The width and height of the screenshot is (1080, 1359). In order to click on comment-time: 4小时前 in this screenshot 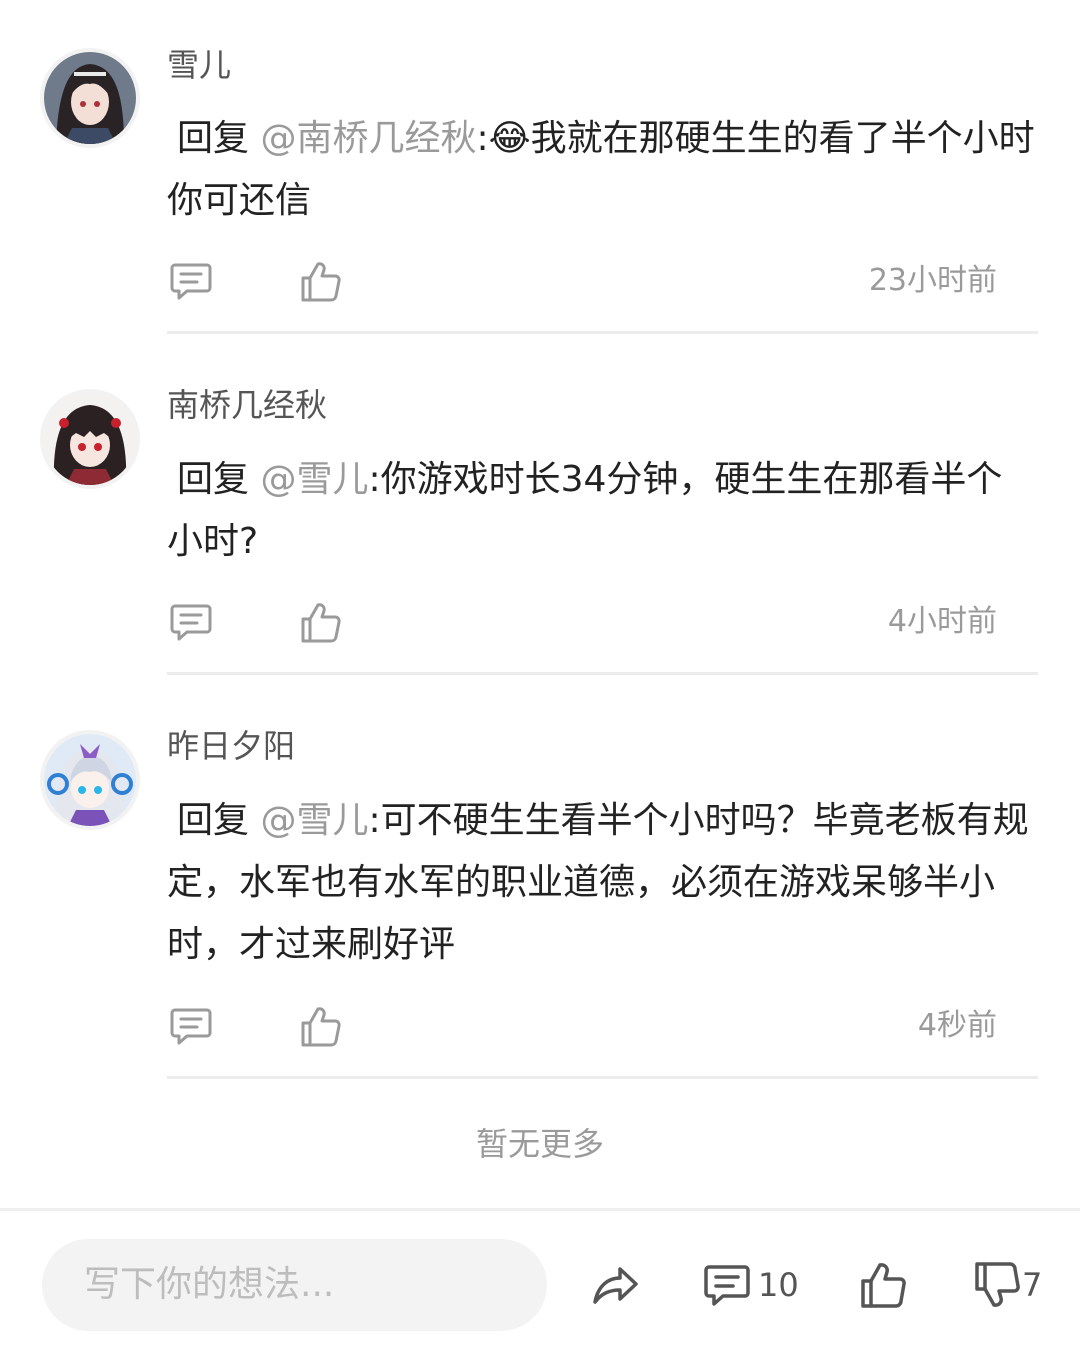, I will do `click(942, 621)`.